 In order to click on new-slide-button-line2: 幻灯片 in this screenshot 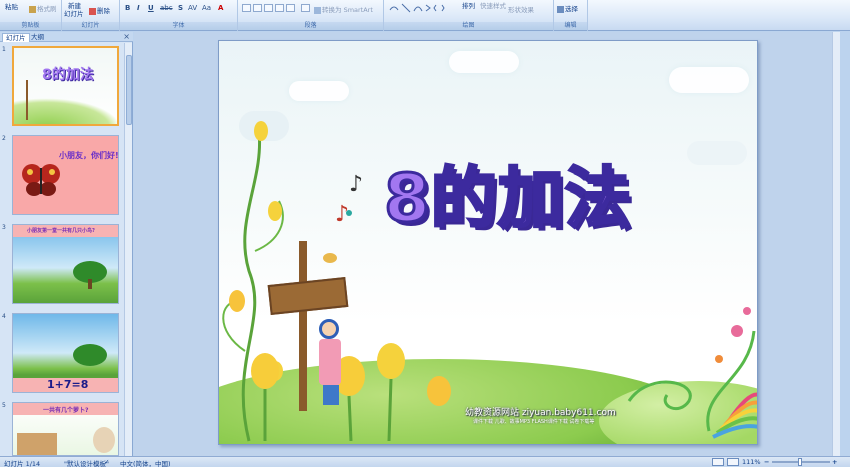, I will do `click(74, 13)`.